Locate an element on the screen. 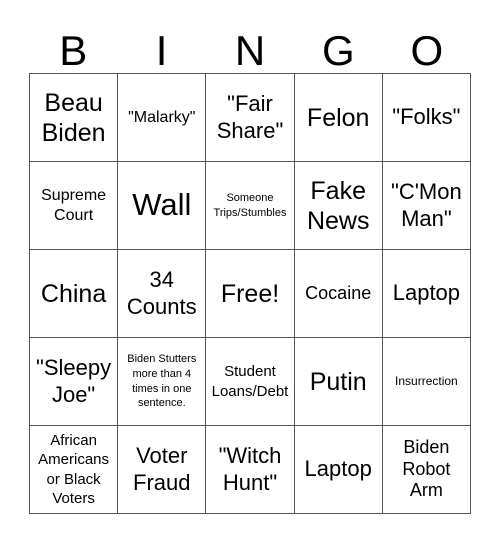 This screenshot has height=544, width=500. bingo-header: B I N G O is located at coordinates (250, 50).